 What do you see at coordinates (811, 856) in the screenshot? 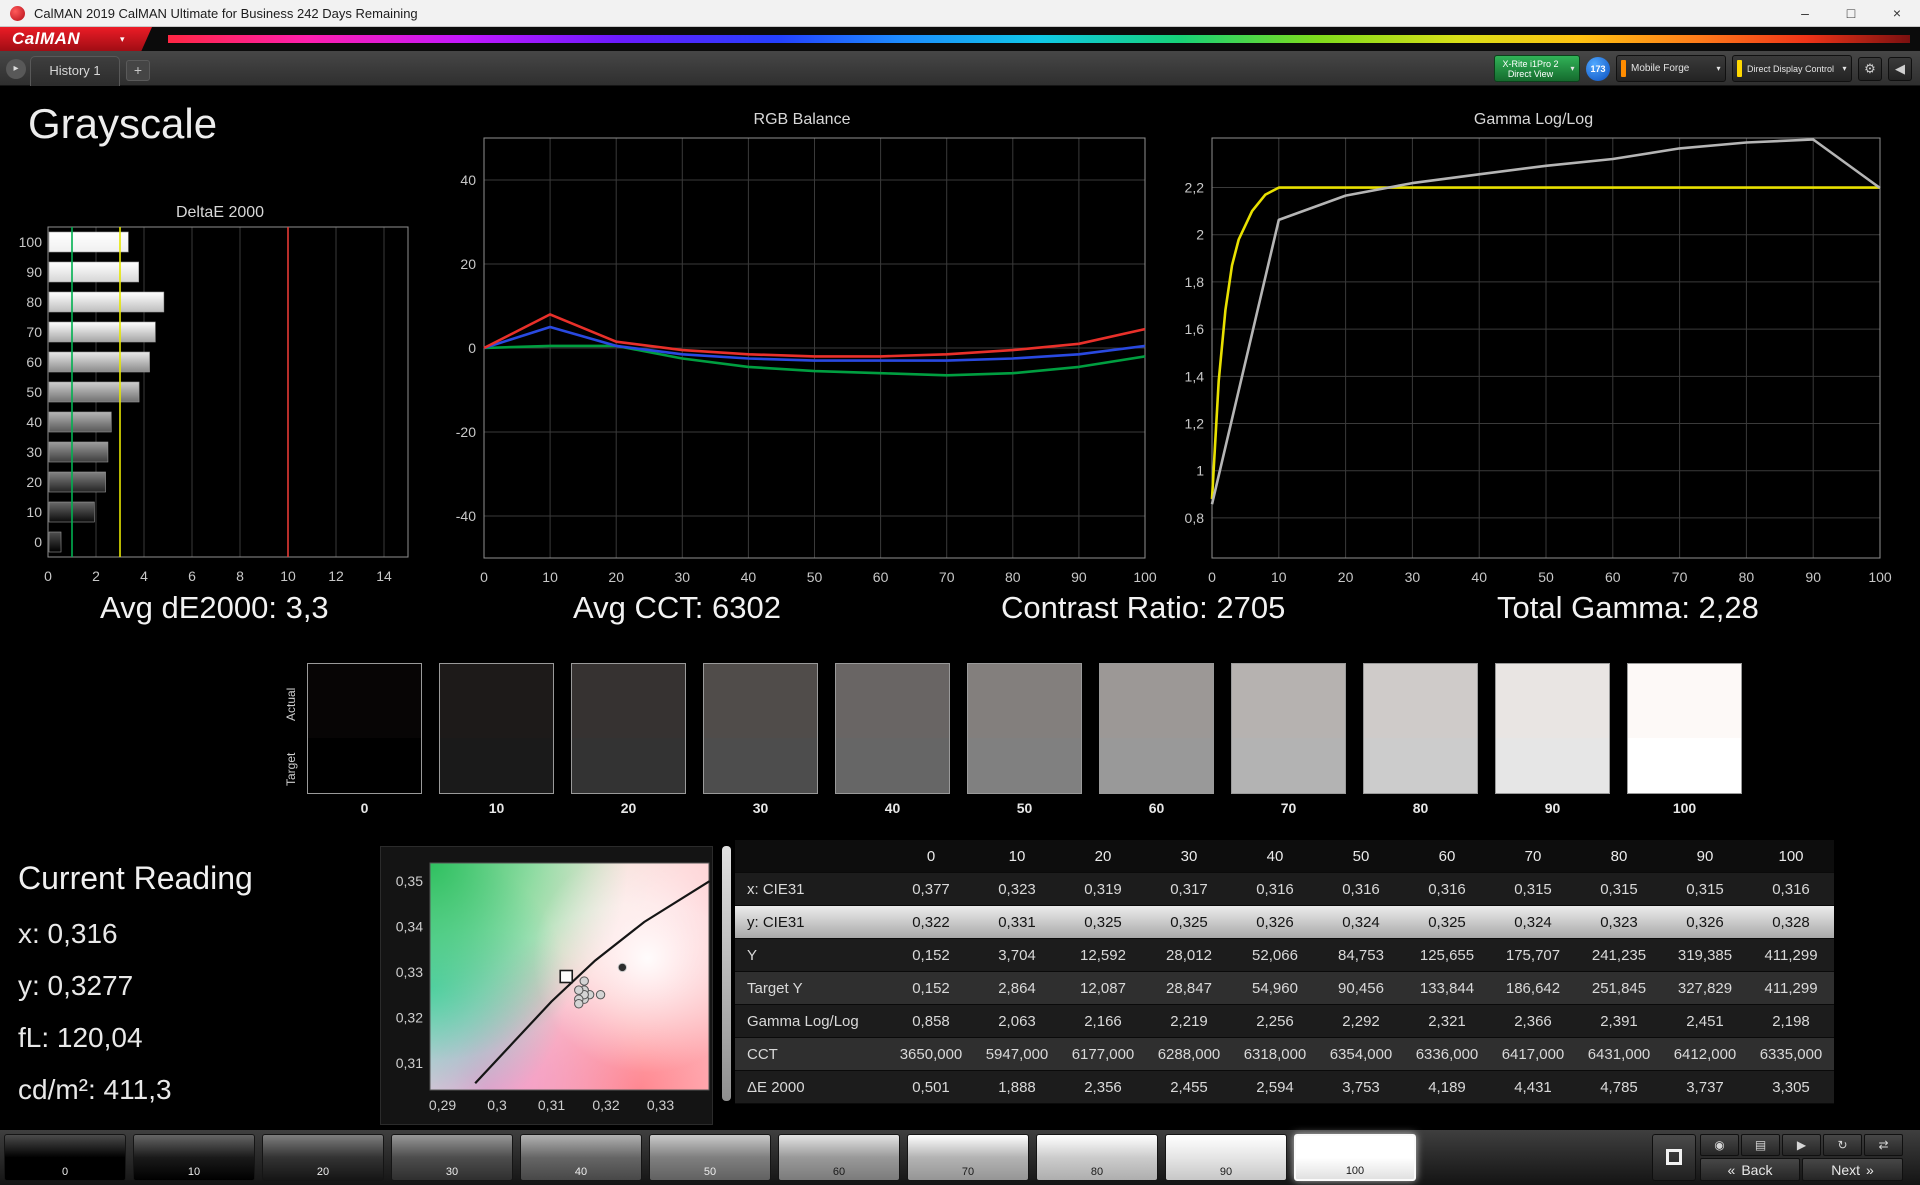
I see `table-corner` at bounding box center [811, 856].